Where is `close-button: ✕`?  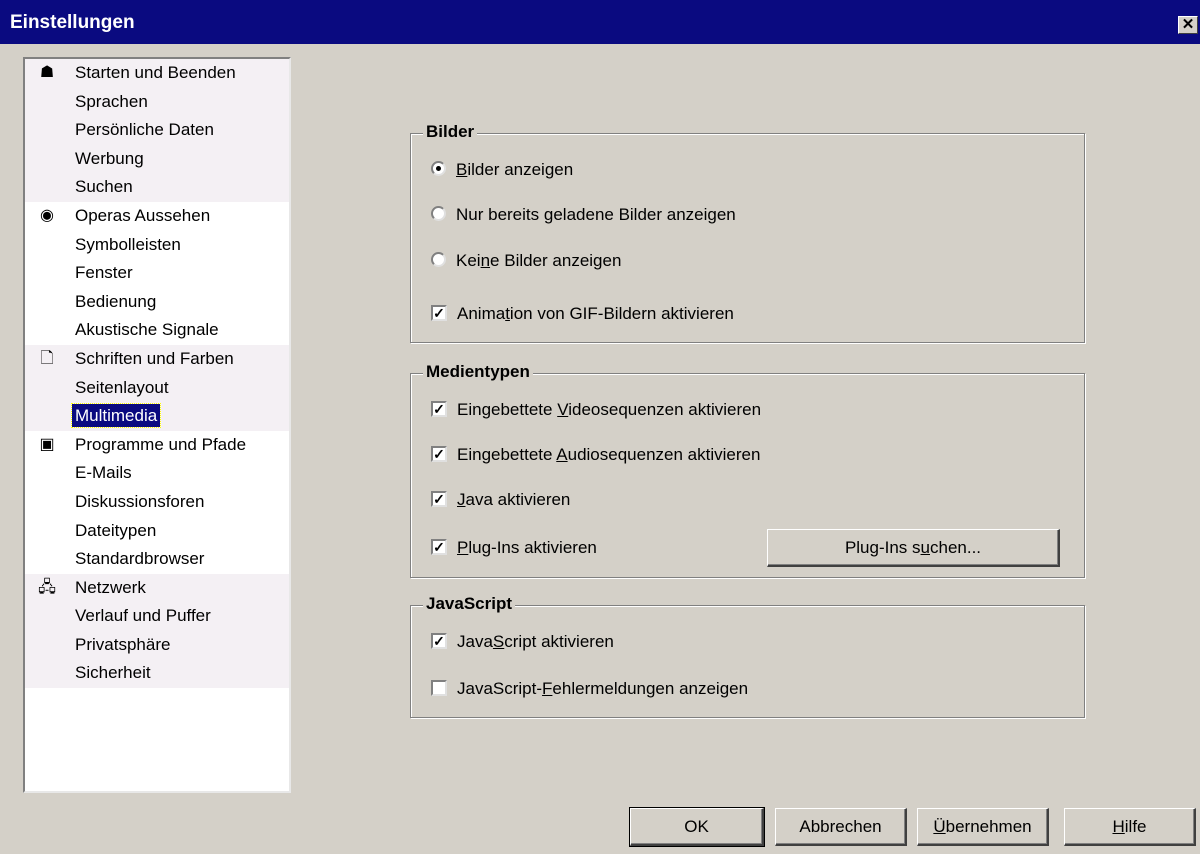
close-button: ✕ is located at coordinates (1188, 25).